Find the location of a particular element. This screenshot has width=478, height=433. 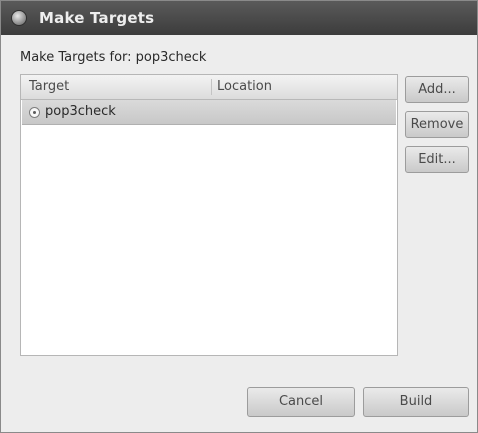

remove-button: Remove is located at coordinates (437, 124).